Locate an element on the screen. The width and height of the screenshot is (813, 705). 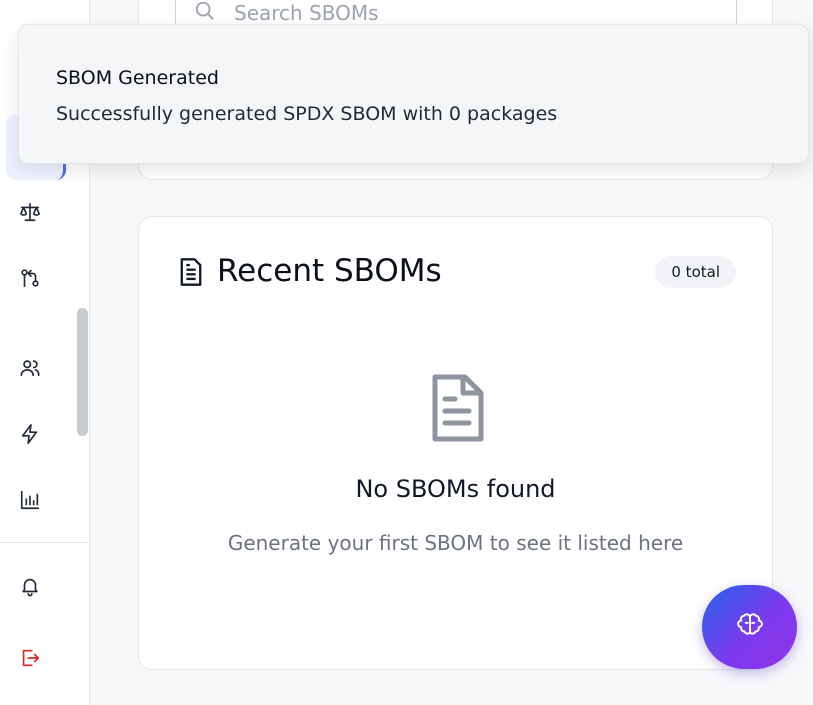
sidebar-item-analytics is located at coordinates (30, 502).